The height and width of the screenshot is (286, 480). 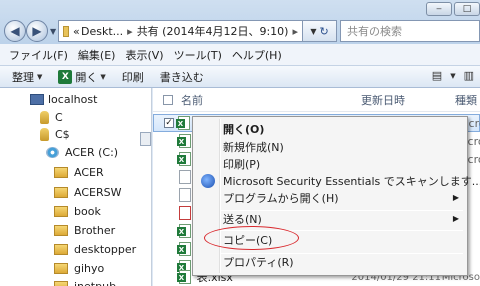 I want to click on menu-item-print: 印刷(P), so click(x=241, y=164).